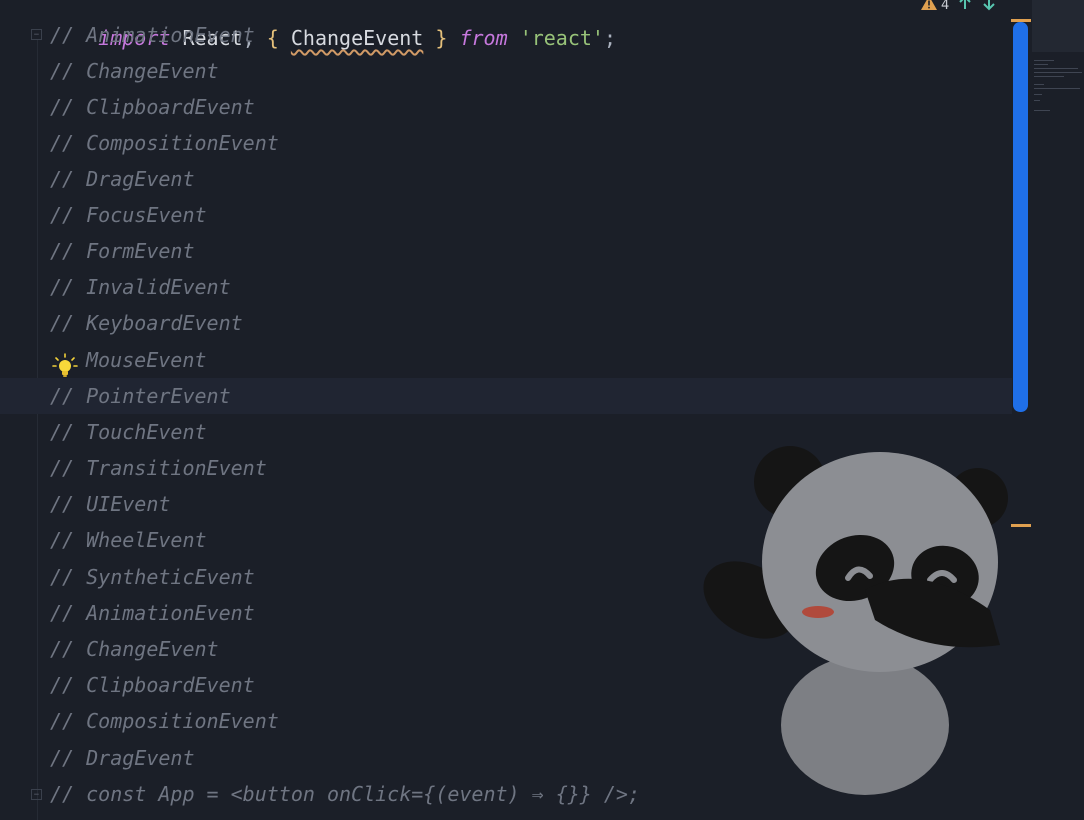 This screenshot has width=1084, height=820. What do you see at coordinates (140, 396) in the screenshot?
I see `code-comment: // PointerEvent` at bounding box center [140, 396].